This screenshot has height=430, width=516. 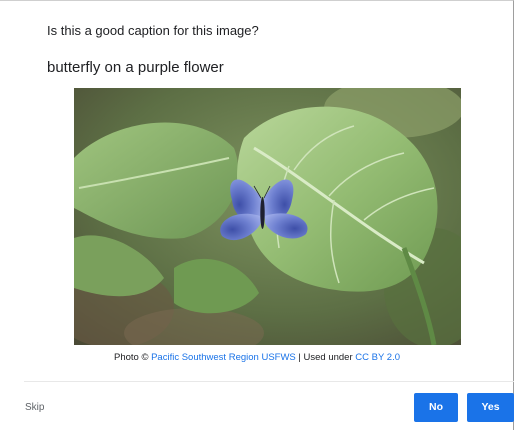 What do you see at coordinates (377, 357) in the screenshot?
I see `license-link: CC BY 2.0` at bounding box center [377, 357].